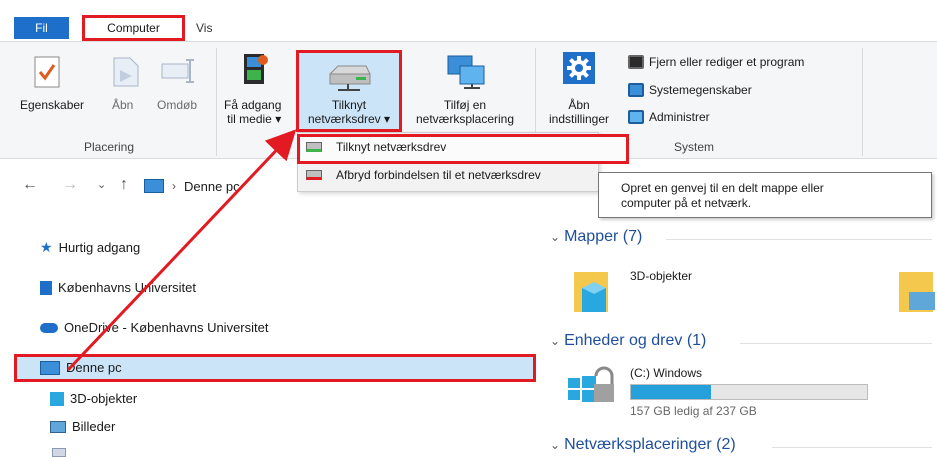  Describe the element at coordinates (204, 28) in the screenshot. I see `tab-vis: Vis` at that location.